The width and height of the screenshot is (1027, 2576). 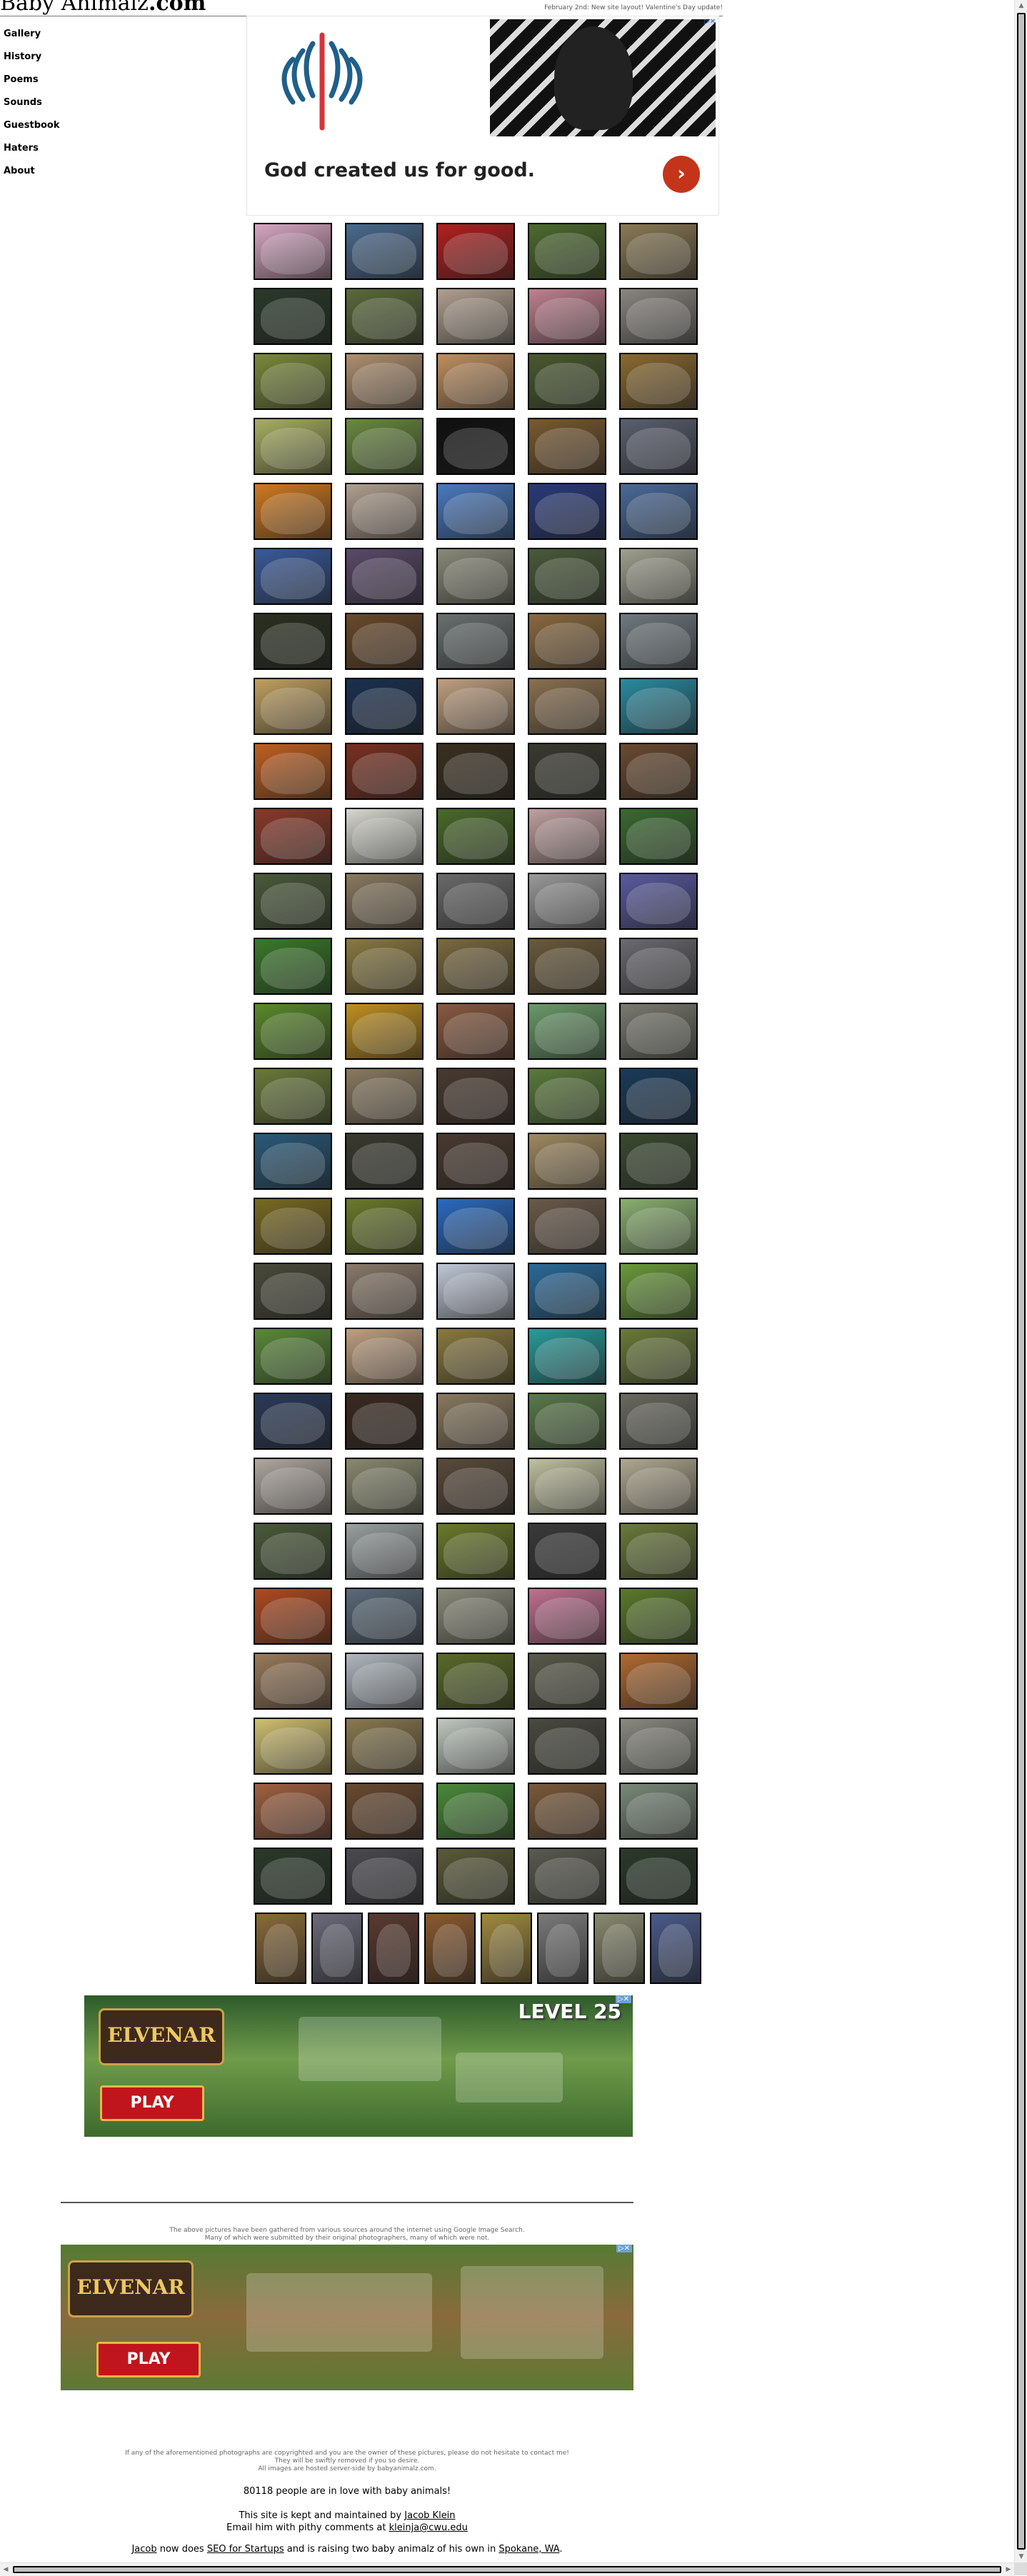 I want to click on vertical-scroll-thumb, so click(x=1021, y=1281).